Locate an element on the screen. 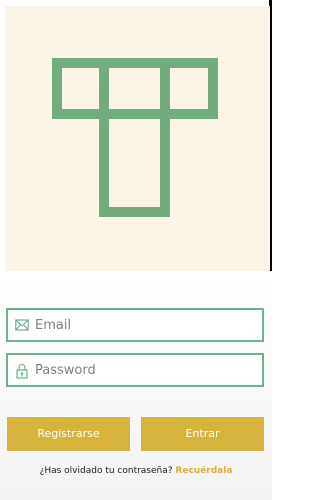  forgot-password-text: ¿Has olvidado tu contraseña? is located at coordinates (106, 471).